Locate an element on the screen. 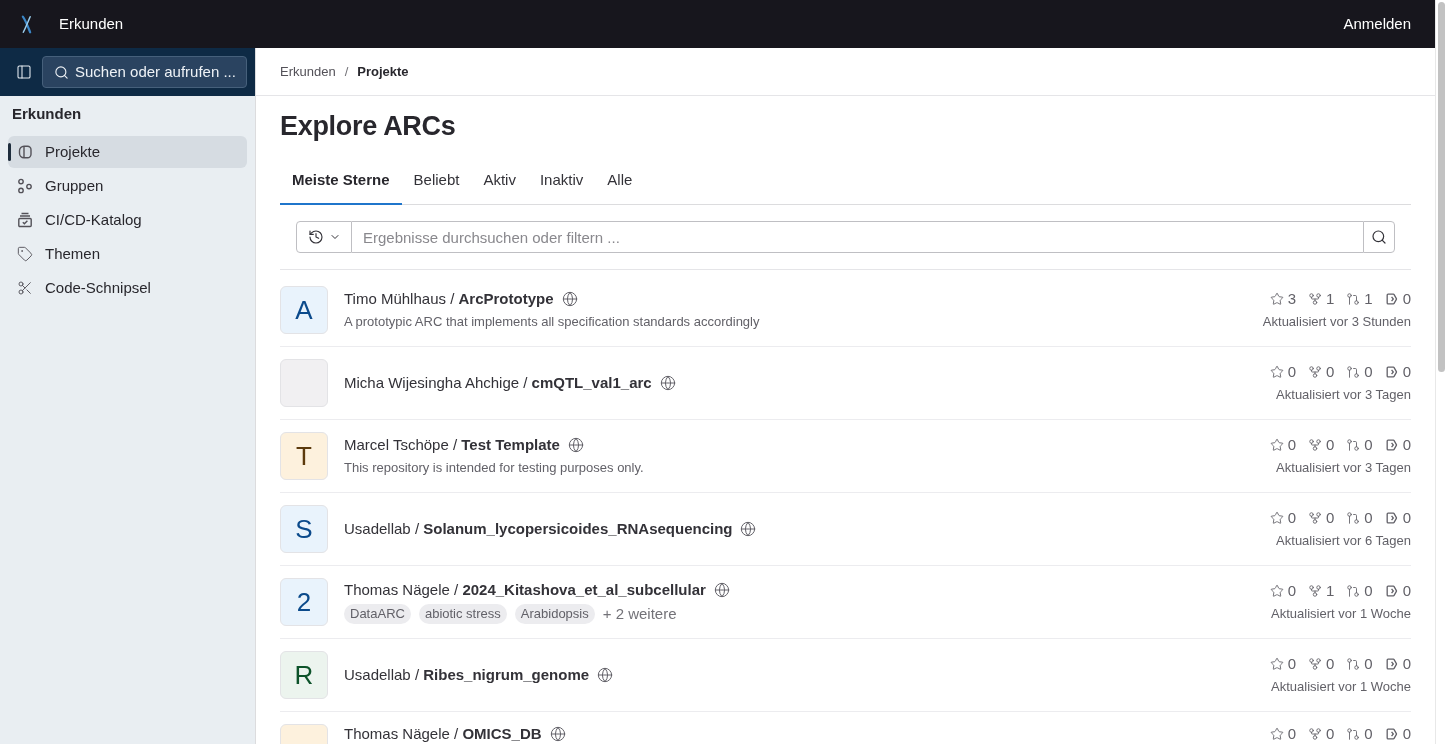  top-bar-title: Erkunden is located at coordinates (91, 24).